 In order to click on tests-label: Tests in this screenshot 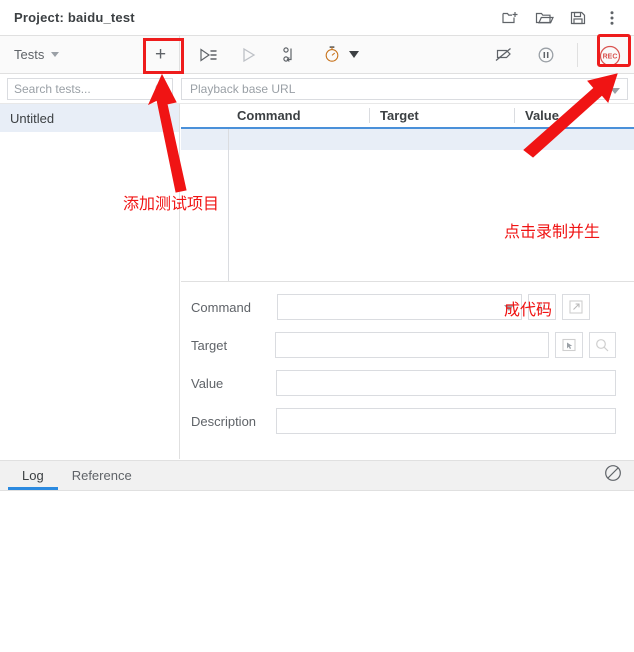, I will do `click(29, 54)`.